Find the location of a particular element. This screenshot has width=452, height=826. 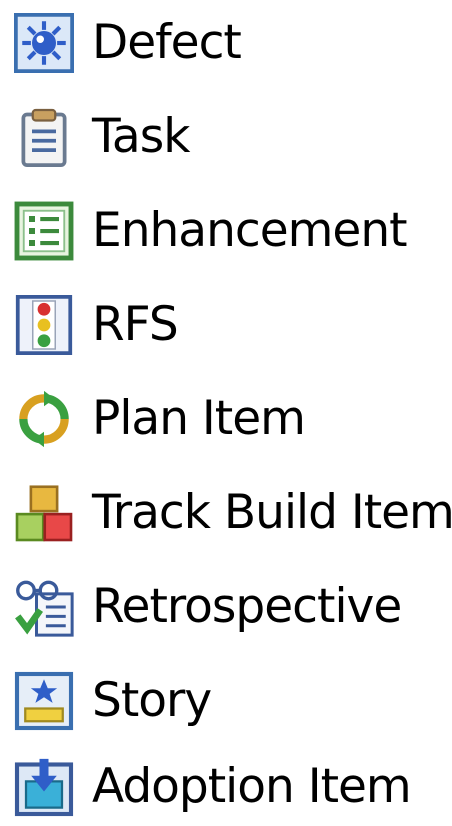

list-item-retrospective: Retrospective is located at coordinates (226, 607).